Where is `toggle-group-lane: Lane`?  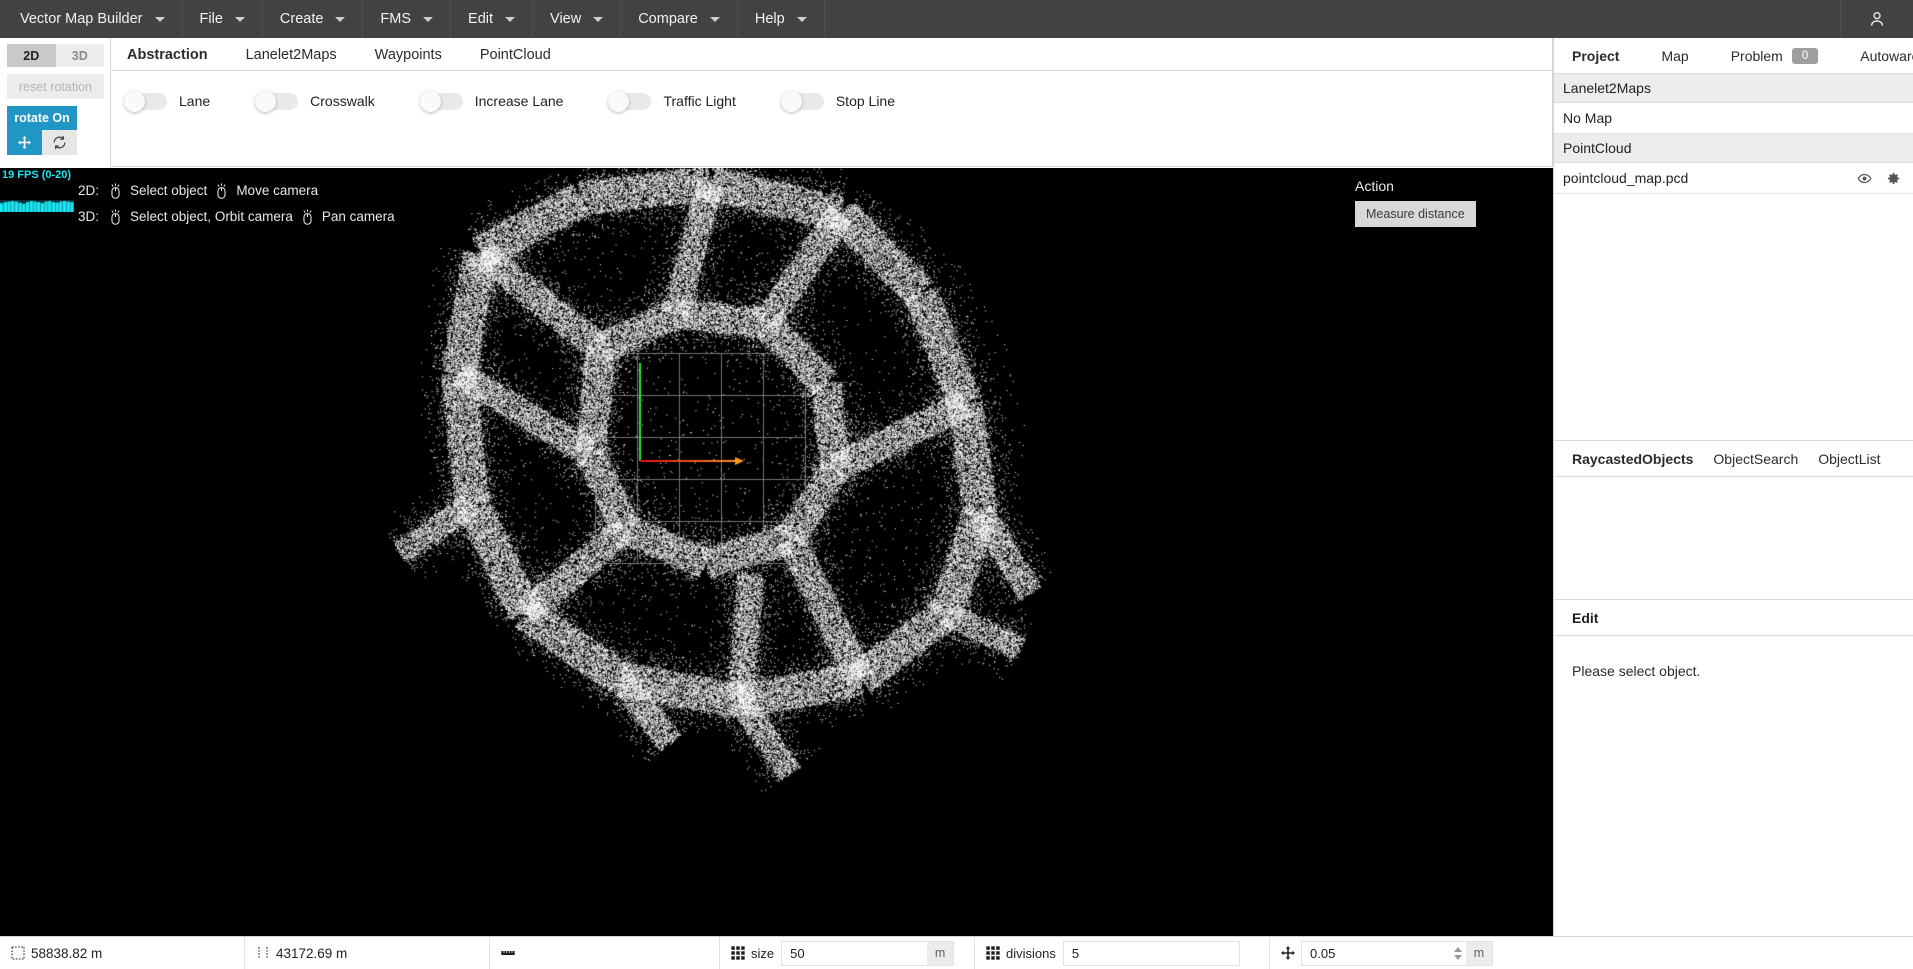
toggle-group-lane: Lane is located at coordinates (167, 101).